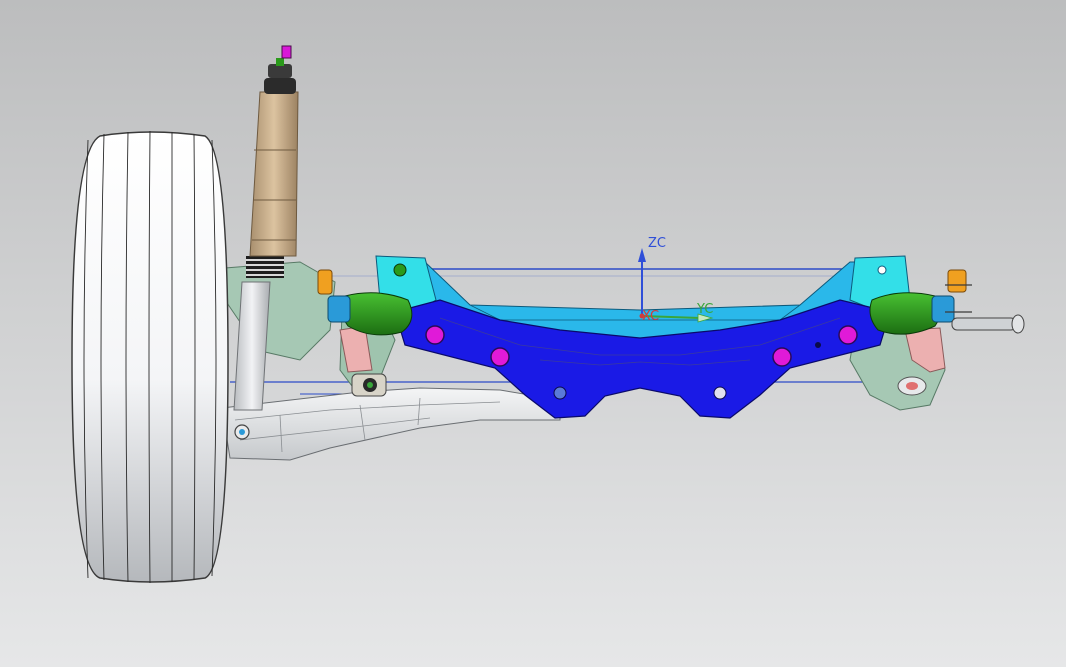  I want to click on tie-rod, so click(988, 324).